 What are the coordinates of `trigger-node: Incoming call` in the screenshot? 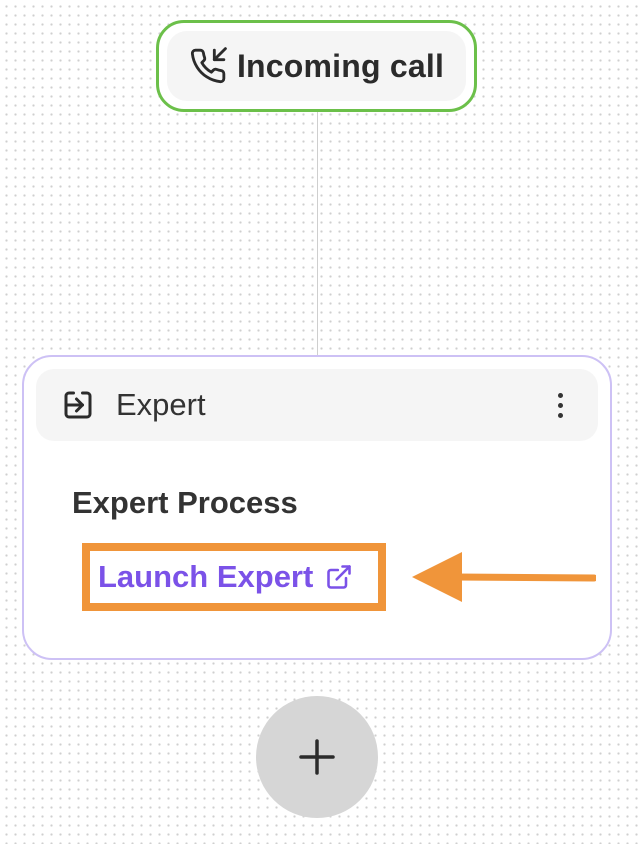 It's located at (316, 66).